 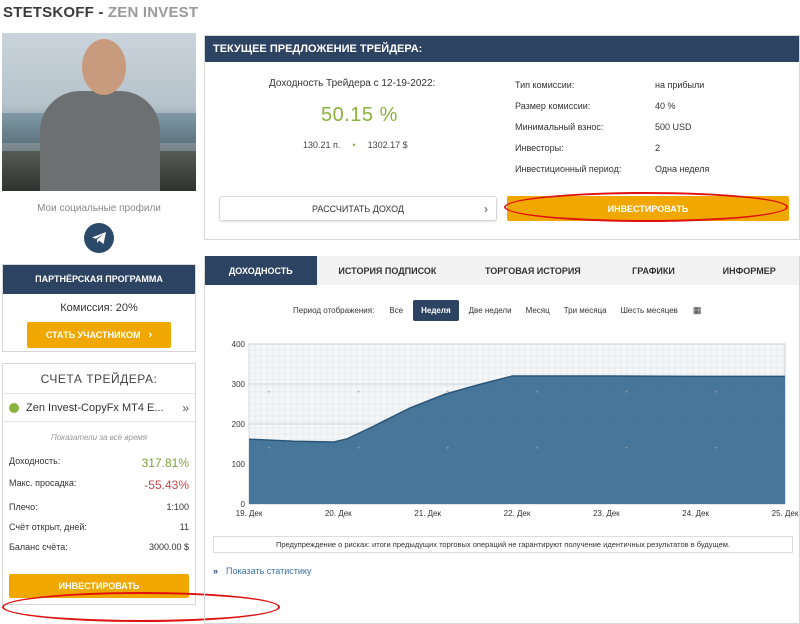 I want to click on partner-commission: Комиссия: 20%, so click(x=99, y=308).